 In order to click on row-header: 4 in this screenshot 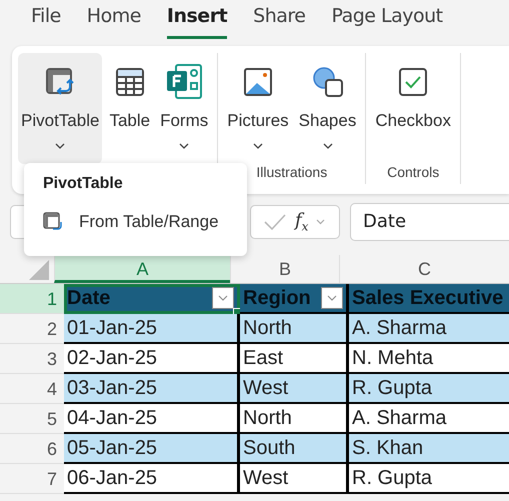, I will do `click(32, 389)`.